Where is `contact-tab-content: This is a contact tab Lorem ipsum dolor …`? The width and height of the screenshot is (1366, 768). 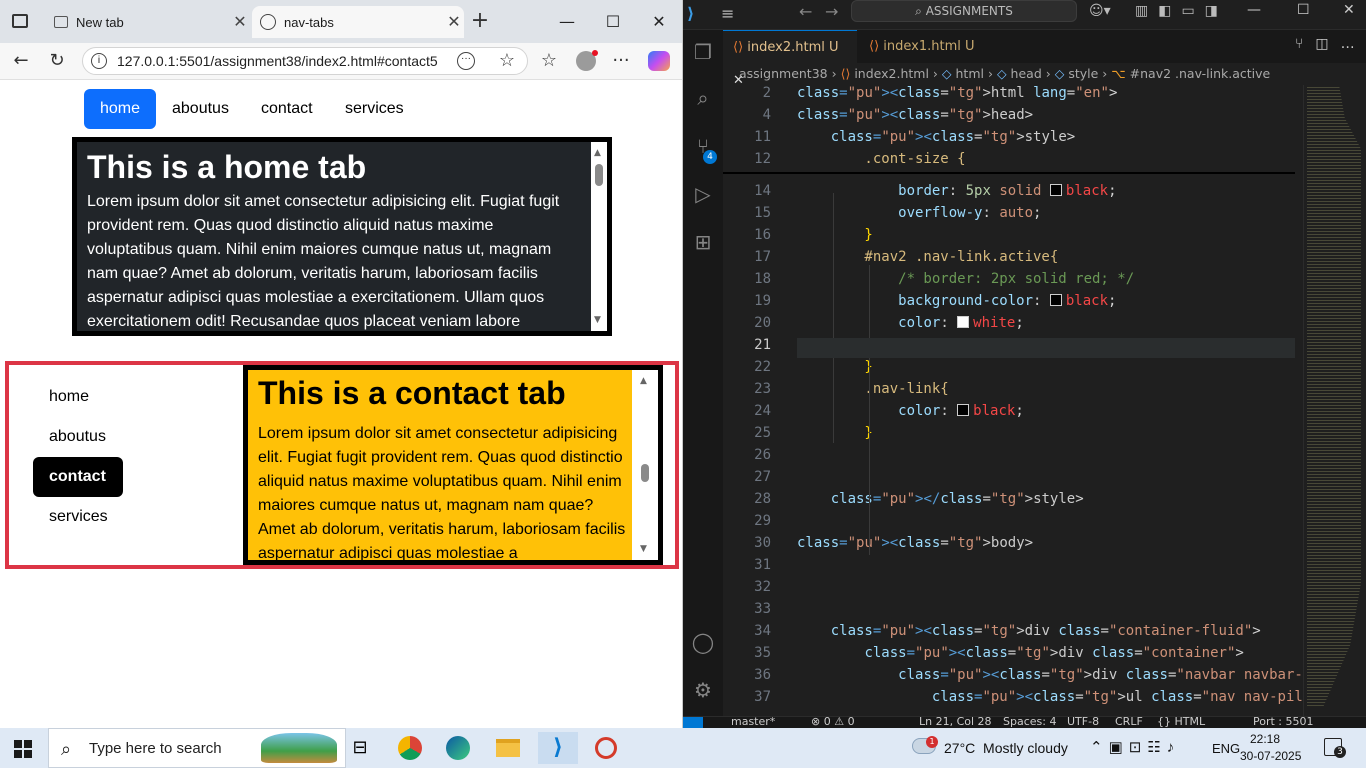 contact-tab-content: This is a contact tab Lorem ipsum dolor … is located at coordinates (453, 465).